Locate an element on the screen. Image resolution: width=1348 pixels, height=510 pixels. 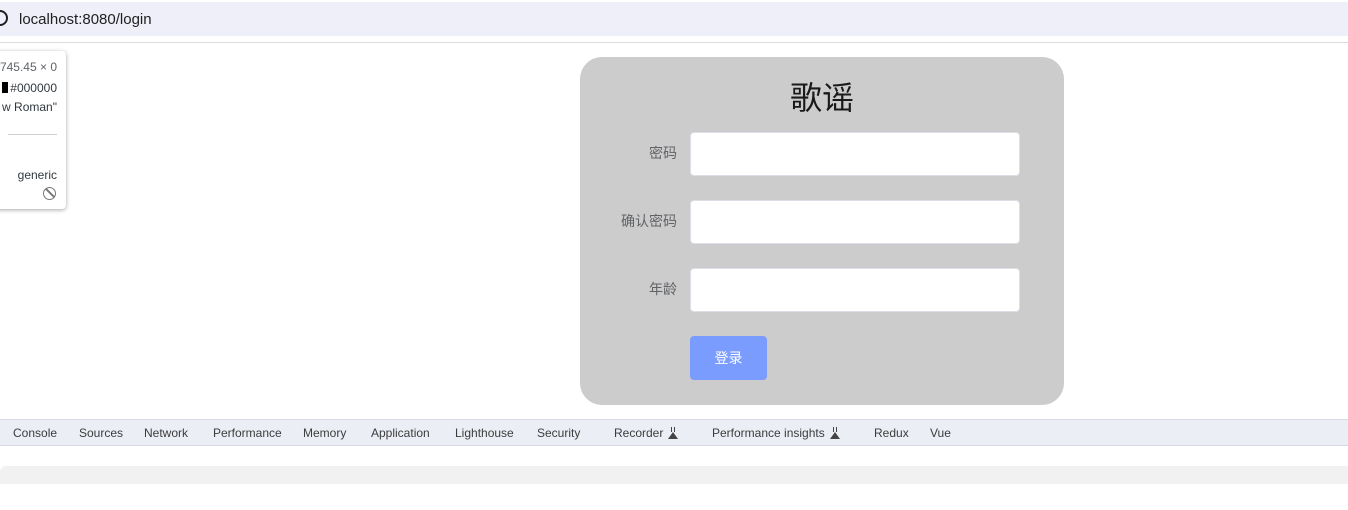
tab-security: Security is located at coordinates (558, 433).